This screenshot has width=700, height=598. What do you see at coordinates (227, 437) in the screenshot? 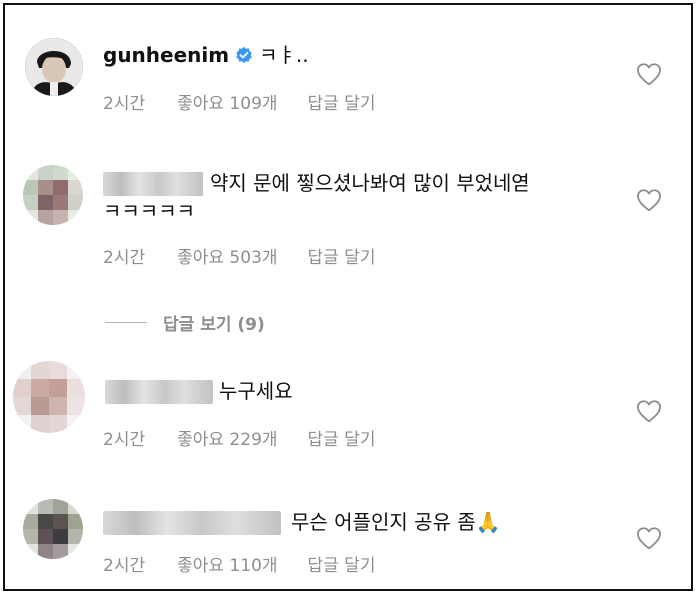
I see `likes-count: 좋아요 229개` at bounding box center [227, 437].